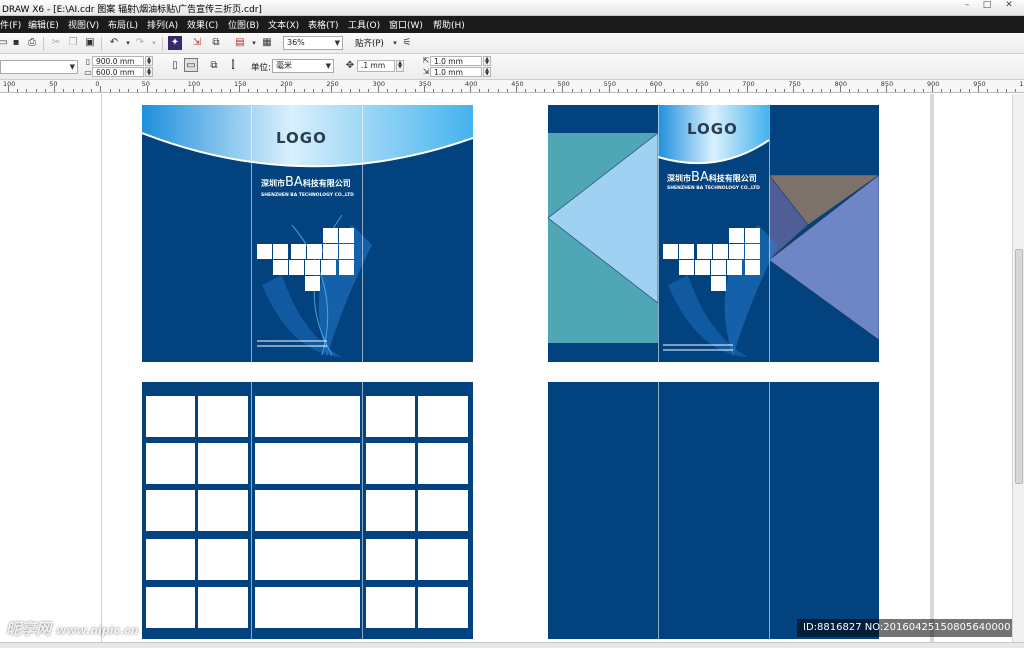  Describe the element at coordinates (364, 24) in the screenshot. I see `menu-tools: 工具(O)` at that location.